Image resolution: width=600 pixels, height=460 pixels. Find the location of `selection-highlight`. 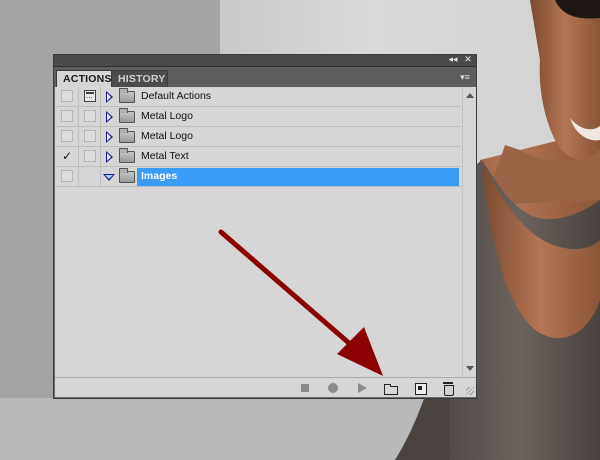

selection-highlight is located at coordinates (298, 177).